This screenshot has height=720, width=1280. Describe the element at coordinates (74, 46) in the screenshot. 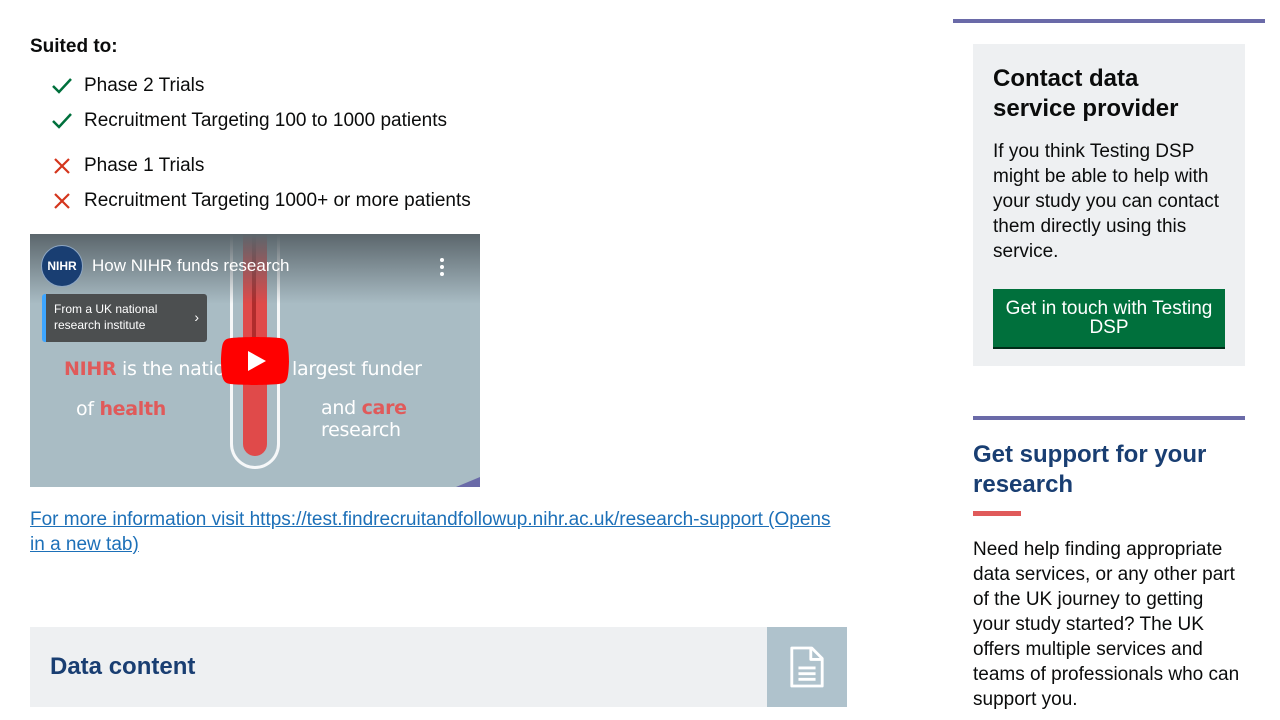

I see `suited-to-heading: Suited to:` at that location.